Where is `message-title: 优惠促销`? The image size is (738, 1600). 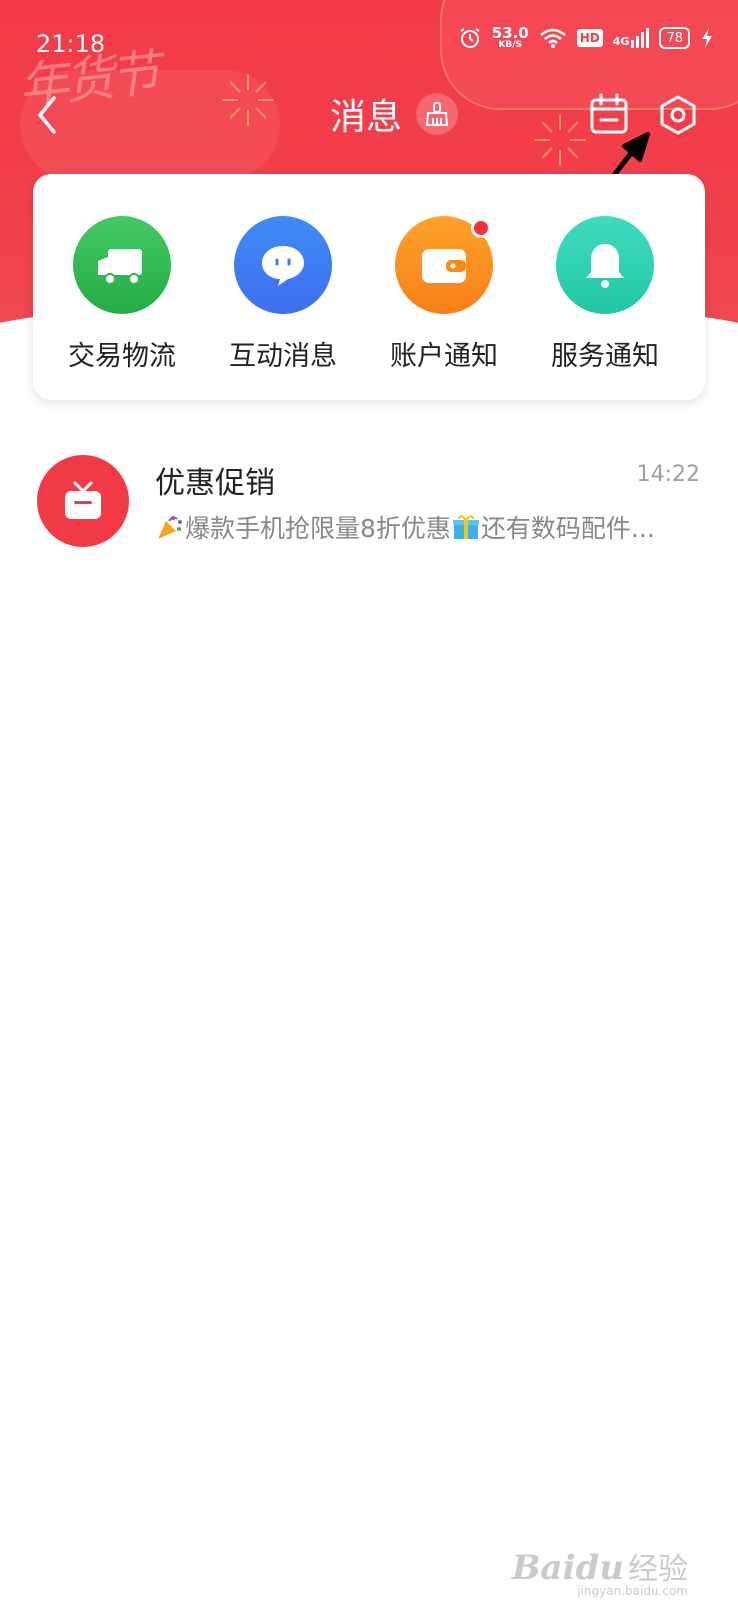
message-title: 优惠促销 is located at coordinates (215, 483).